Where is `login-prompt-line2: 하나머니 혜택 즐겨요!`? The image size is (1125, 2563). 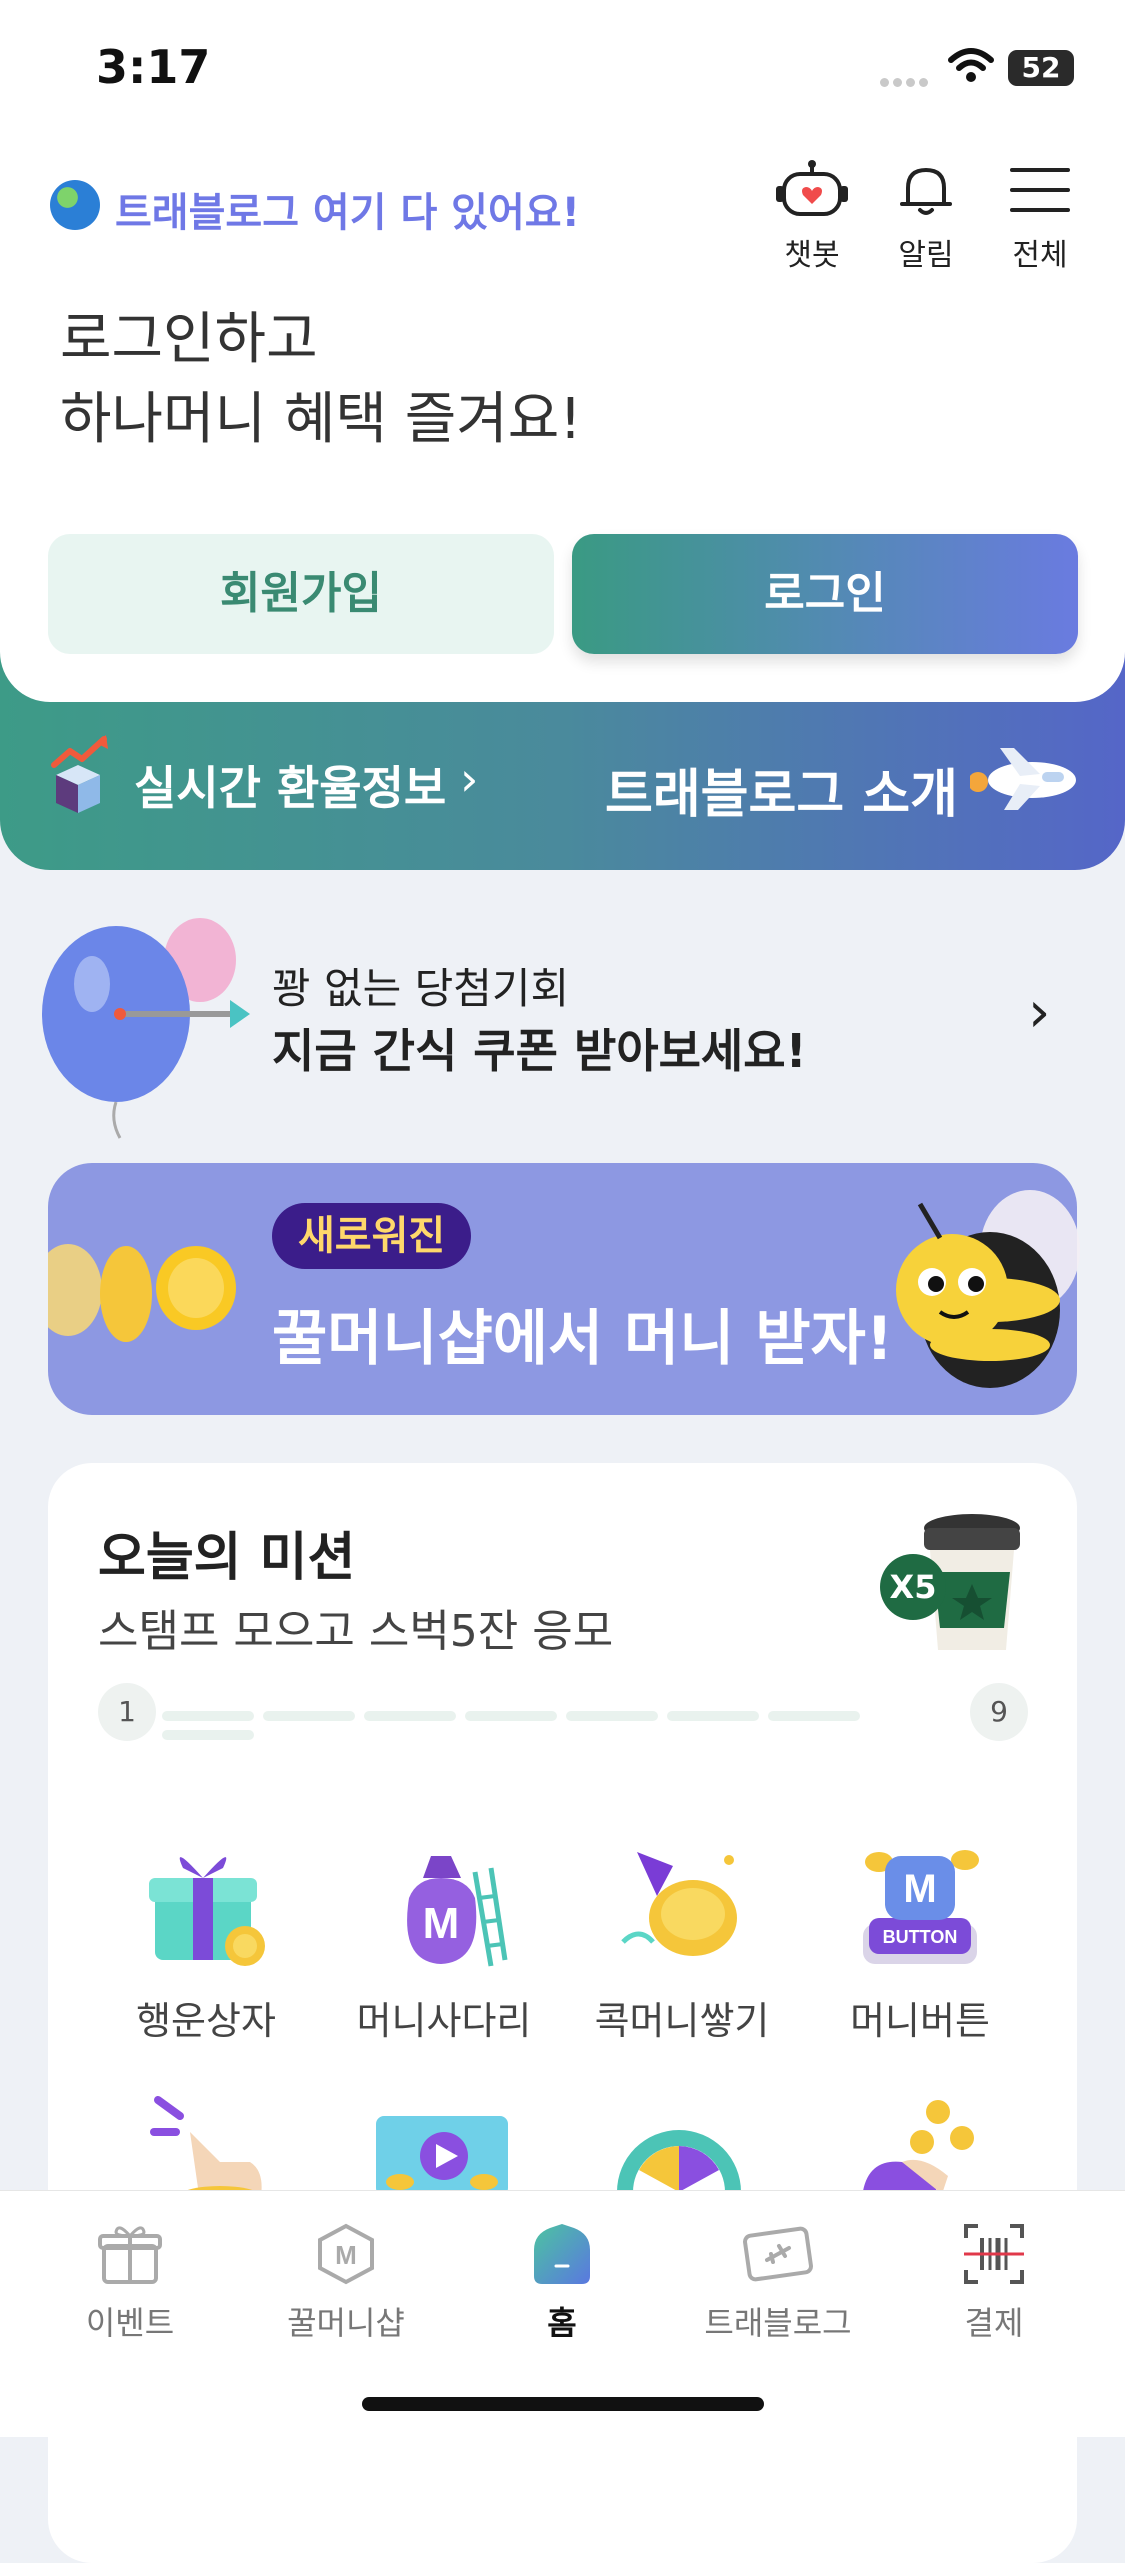
login-prompt-line2: 하나머니 혜택 즐겨요! is located at coordinates (321, 419).